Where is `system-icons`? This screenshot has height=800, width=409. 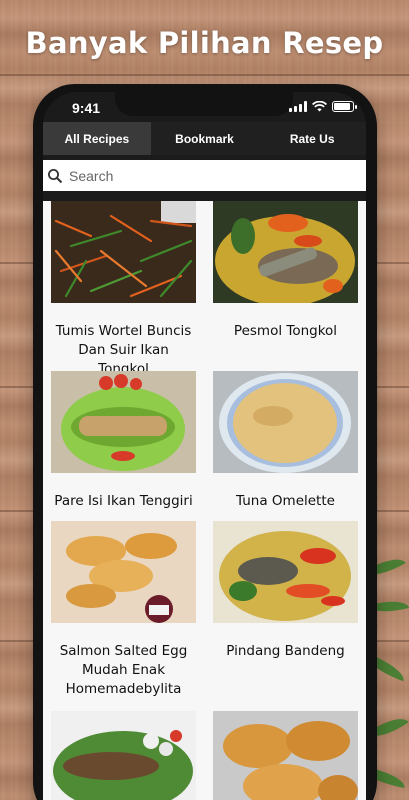 system-icons is located at coordinates (323, 106).